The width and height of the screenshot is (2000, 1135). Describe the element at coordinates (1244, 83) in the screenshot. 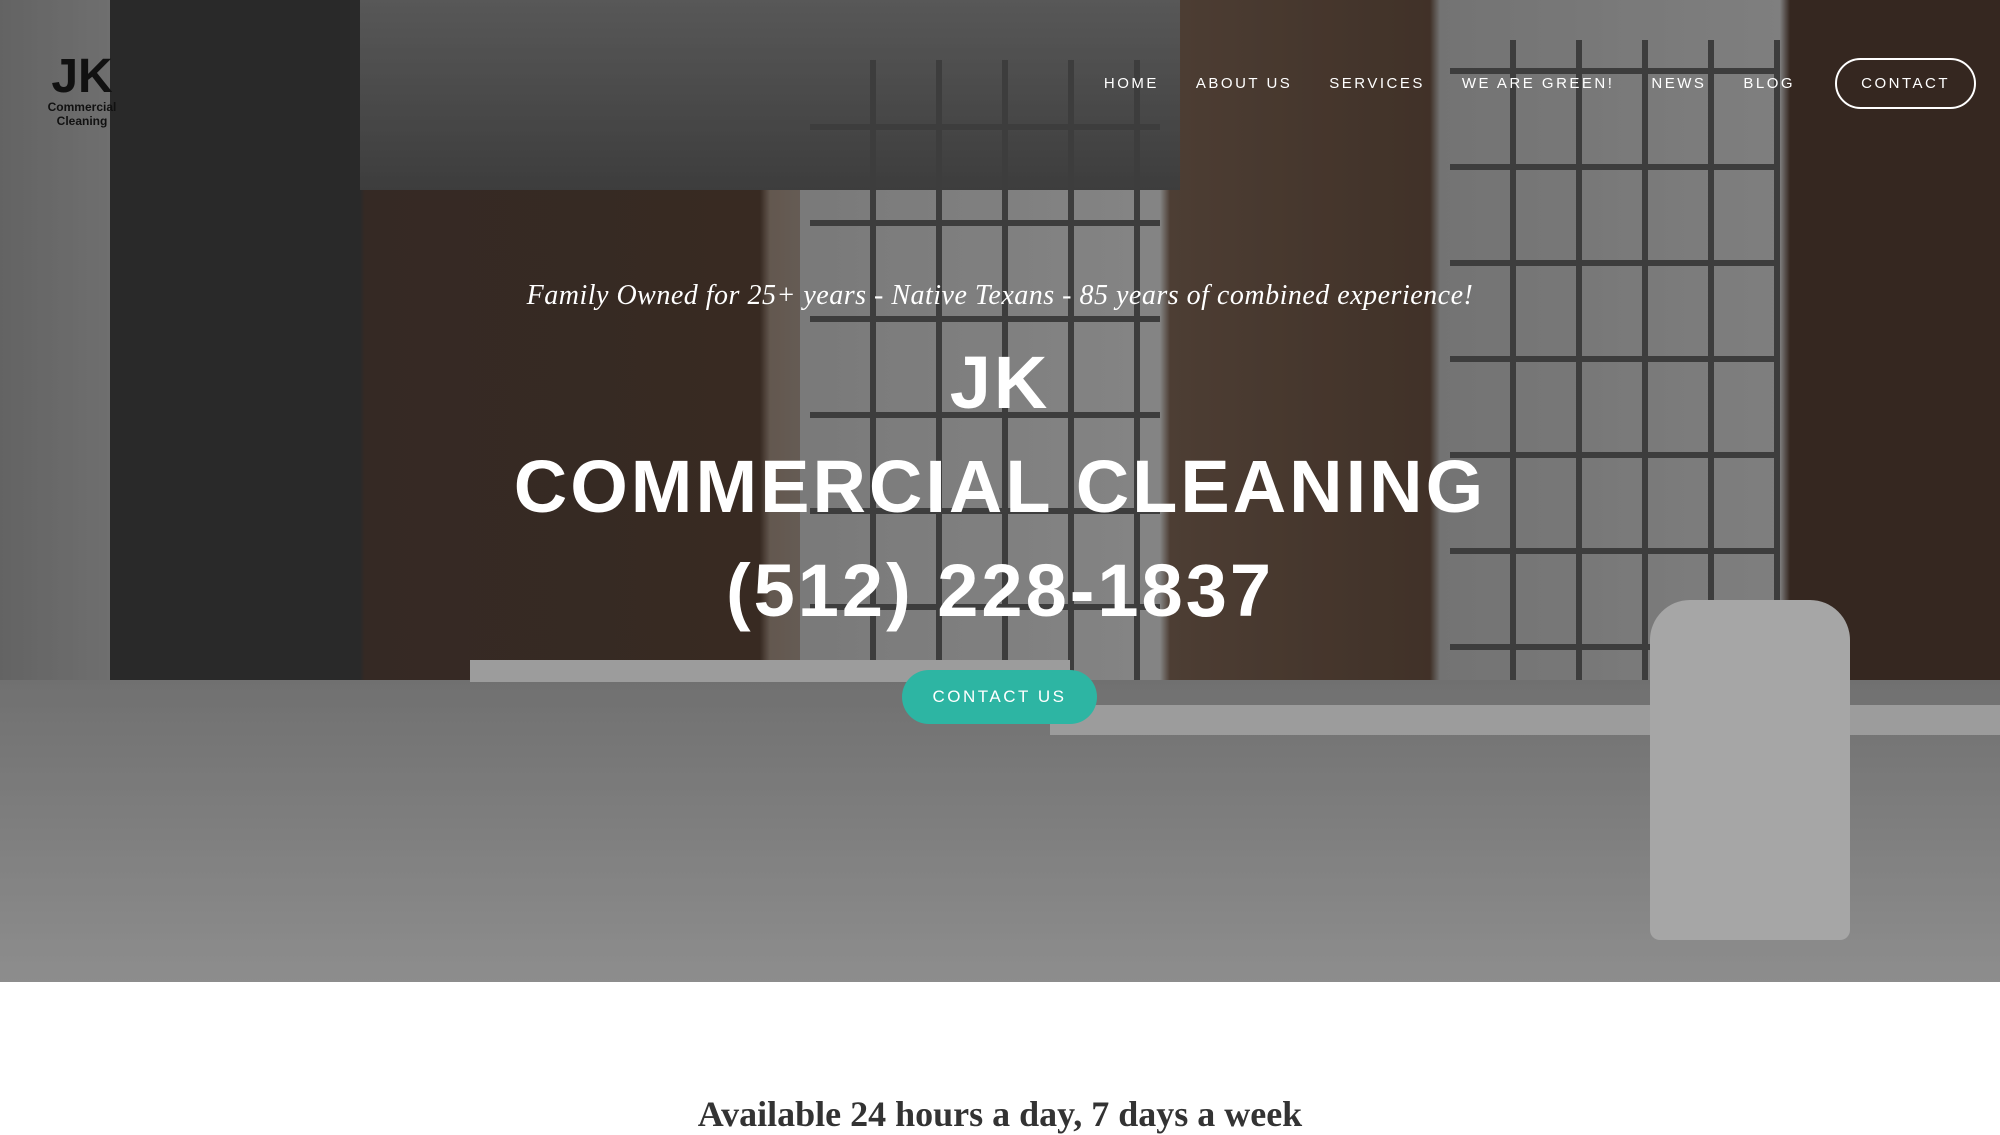

I see `nav-about-us: ABOUT US` at that location.